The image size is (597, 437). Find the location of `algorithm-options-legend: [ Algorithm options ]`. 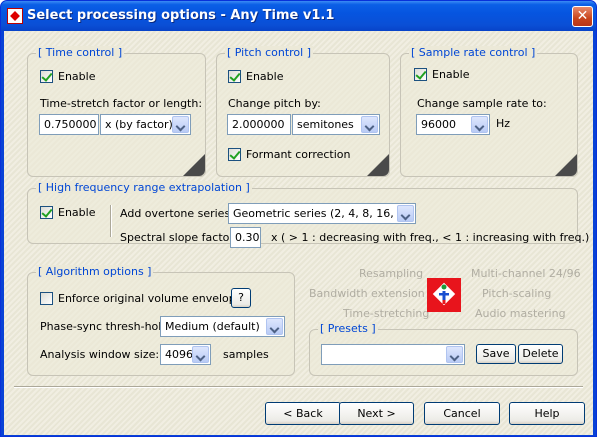

algorithm-options-legend: [ Algorithm options ] is located at coordinates (95, 271).